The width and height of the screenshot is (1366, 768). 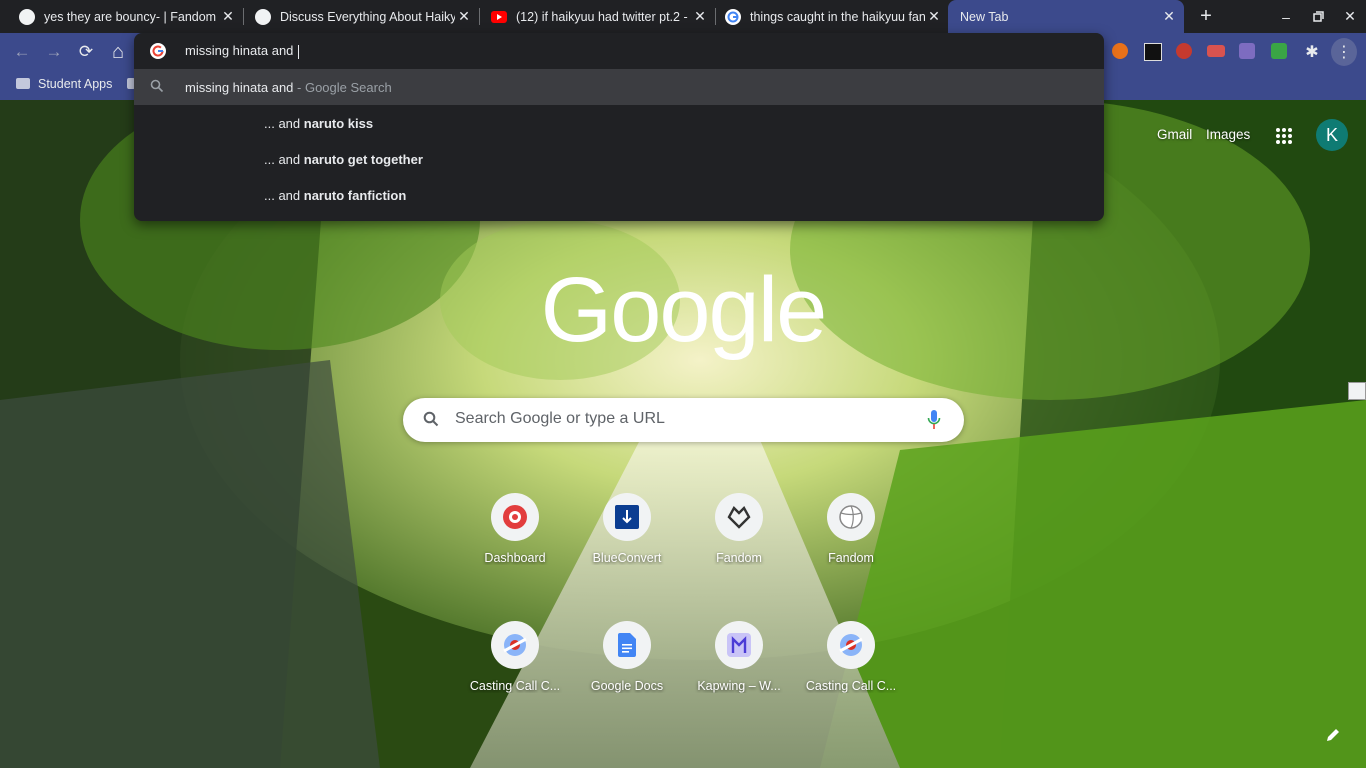 I want to click on suggestion-source: - Google Search, so click(x=342, y=87).